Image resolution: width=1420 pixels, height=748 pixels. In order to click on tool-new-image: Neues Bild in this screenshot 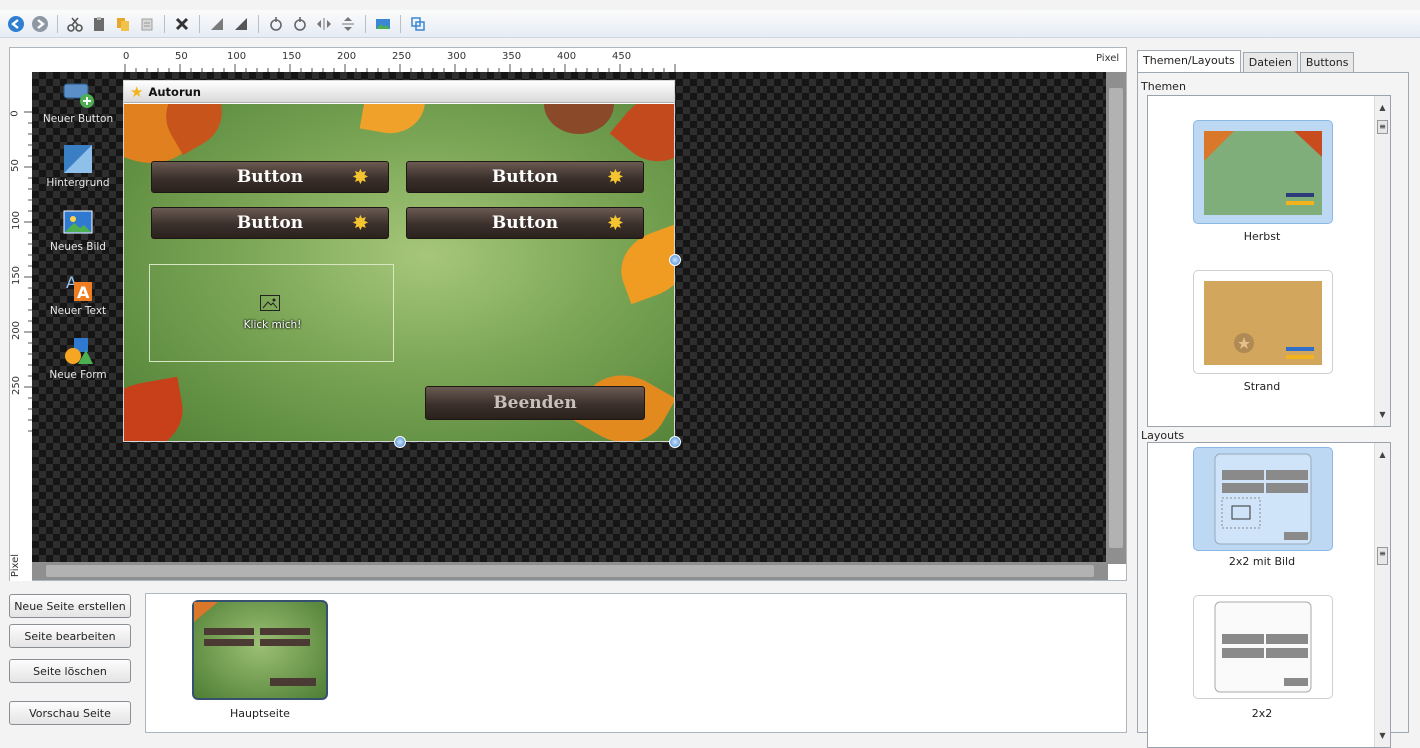, I will do `click(78, 230)`.